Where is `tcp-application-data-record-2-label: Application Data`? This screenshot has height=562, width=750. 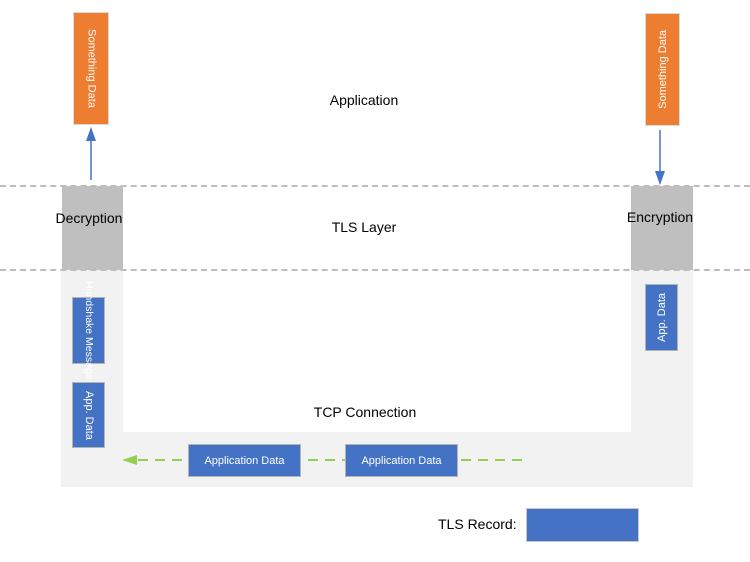
tcp-application-data-record-2-label: Application Data is located at coordinates (401, 460).